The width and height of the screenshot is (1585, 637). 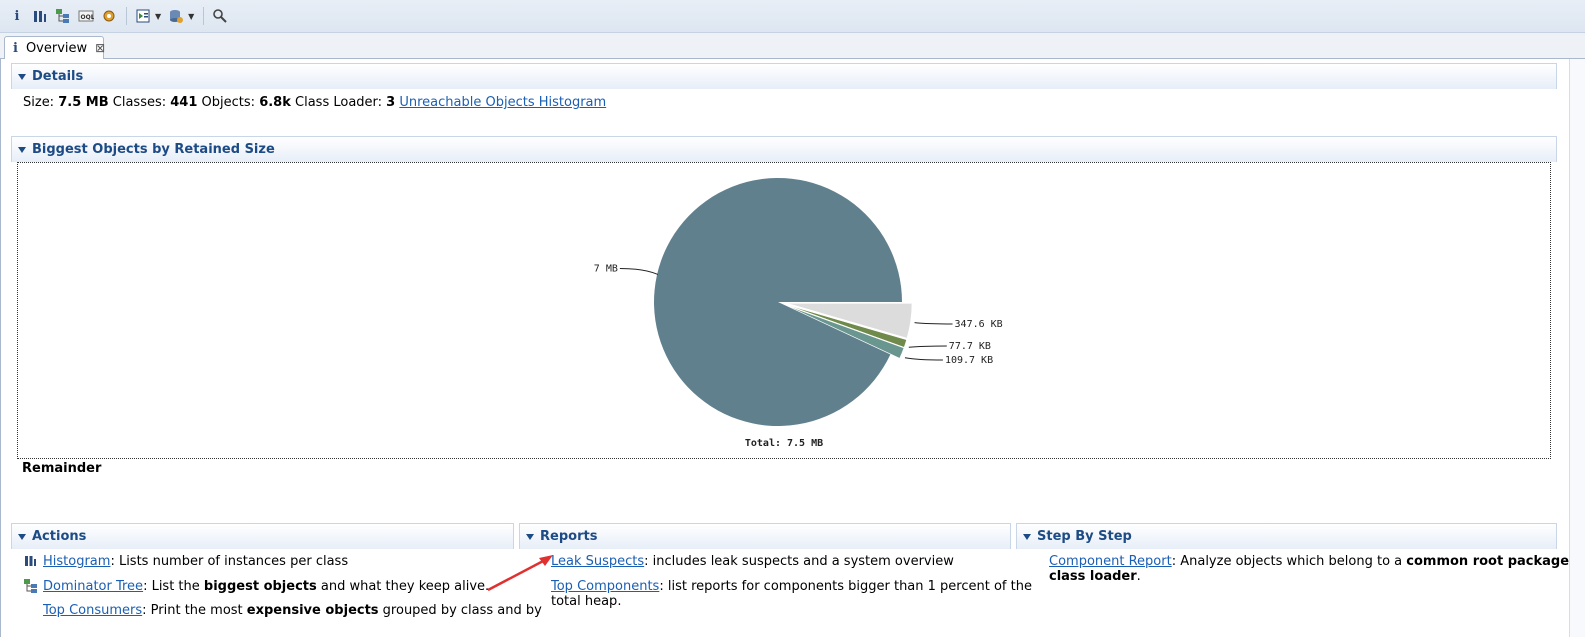 What do you see at coordinates (220, 16) in the screenshot?
I see `search-icon` at bounding box center [220, 16].